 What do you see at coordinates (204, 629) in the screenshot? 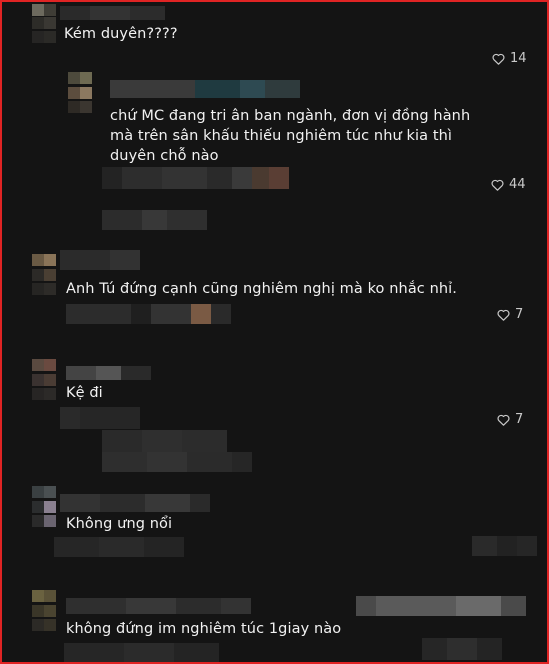
I see `comment-text: không đứng im nghiêm túc 1giay nào` at bounding box center [204, 629].